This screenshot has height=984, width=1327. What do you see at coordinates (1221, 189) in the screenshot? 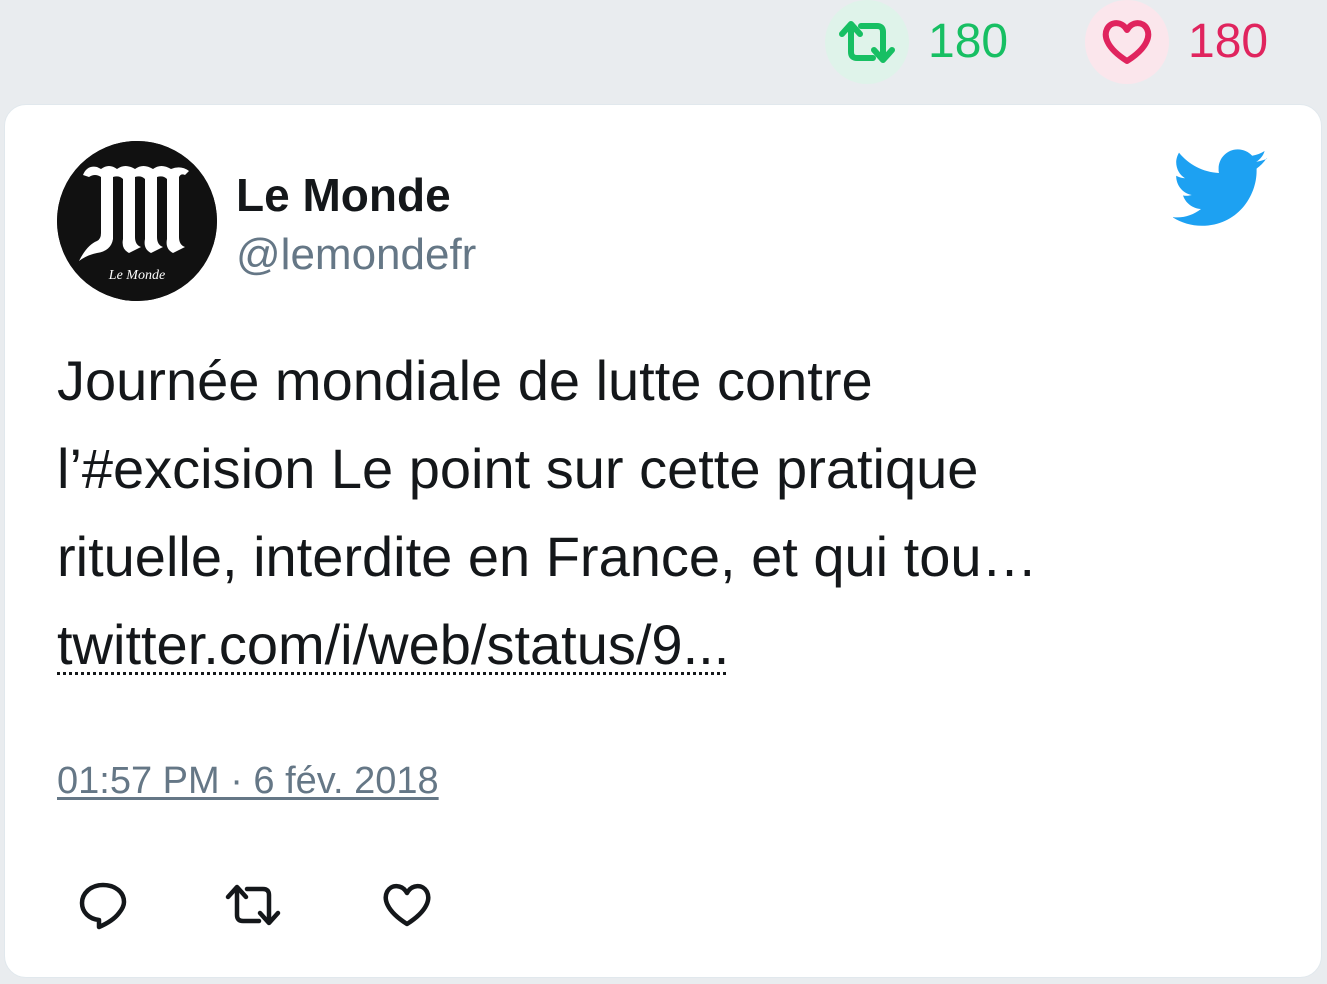
I see `twitter-bird-icon` at bounding box center [1221, 189].